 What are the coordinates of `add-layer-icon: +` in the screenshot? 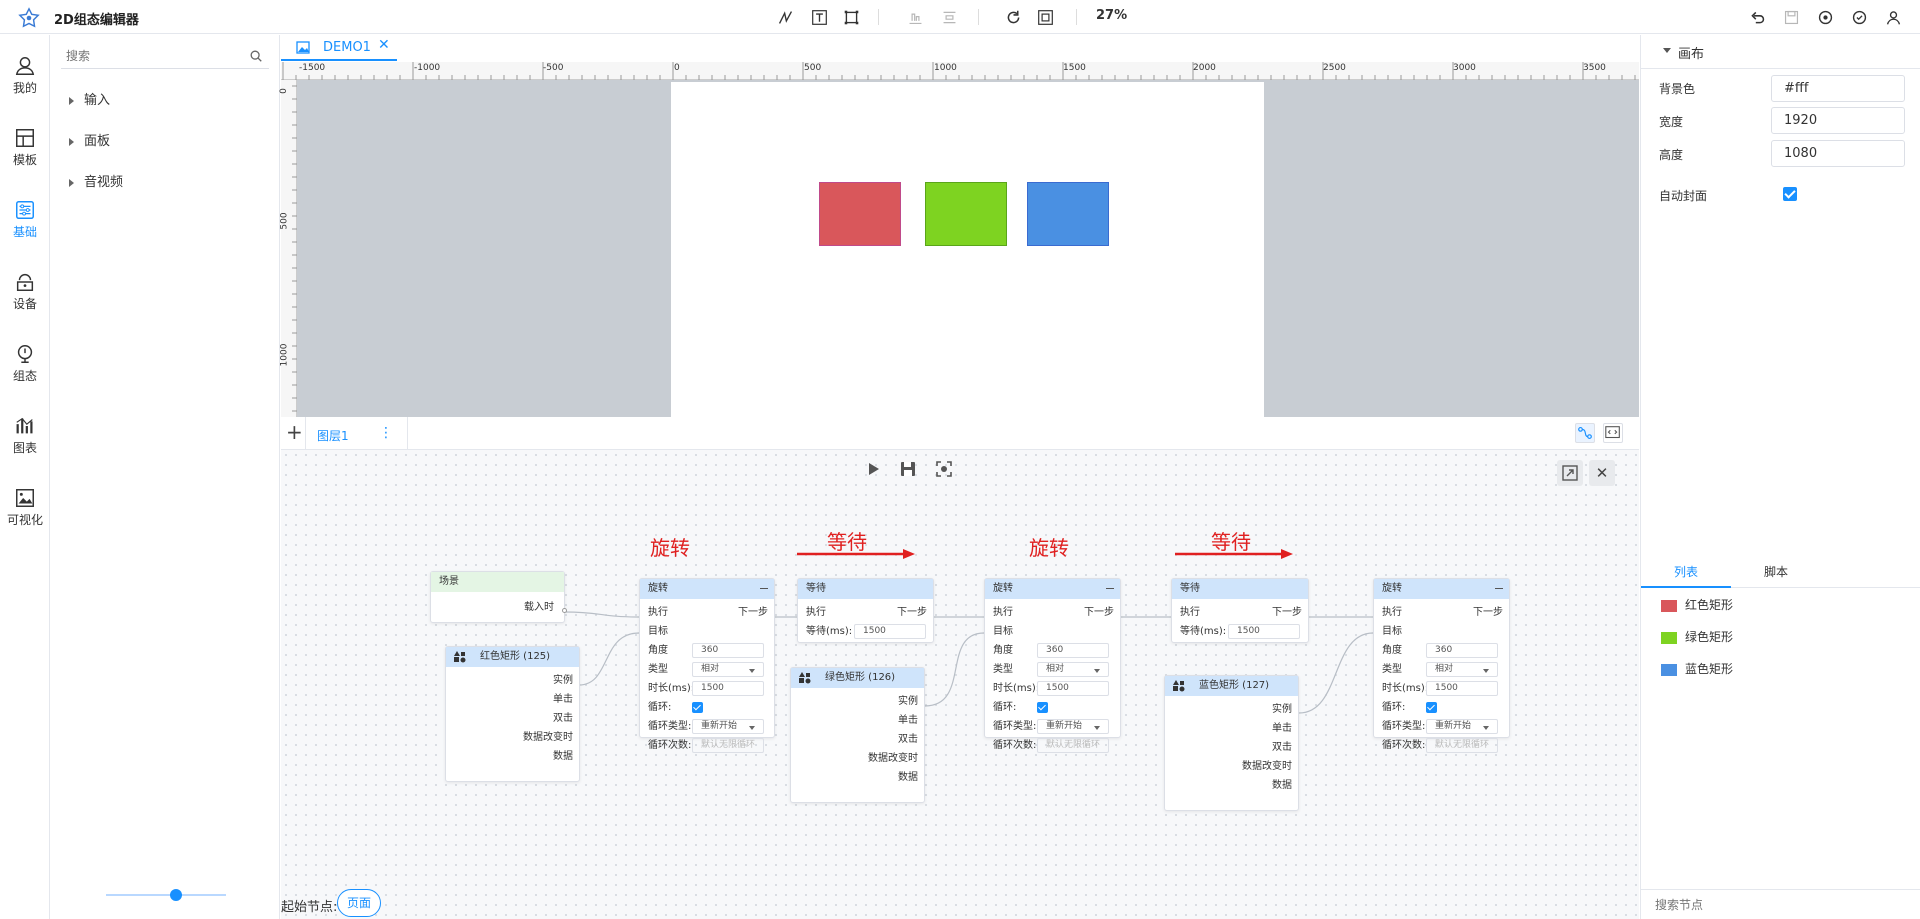 It's located at (294, 432).